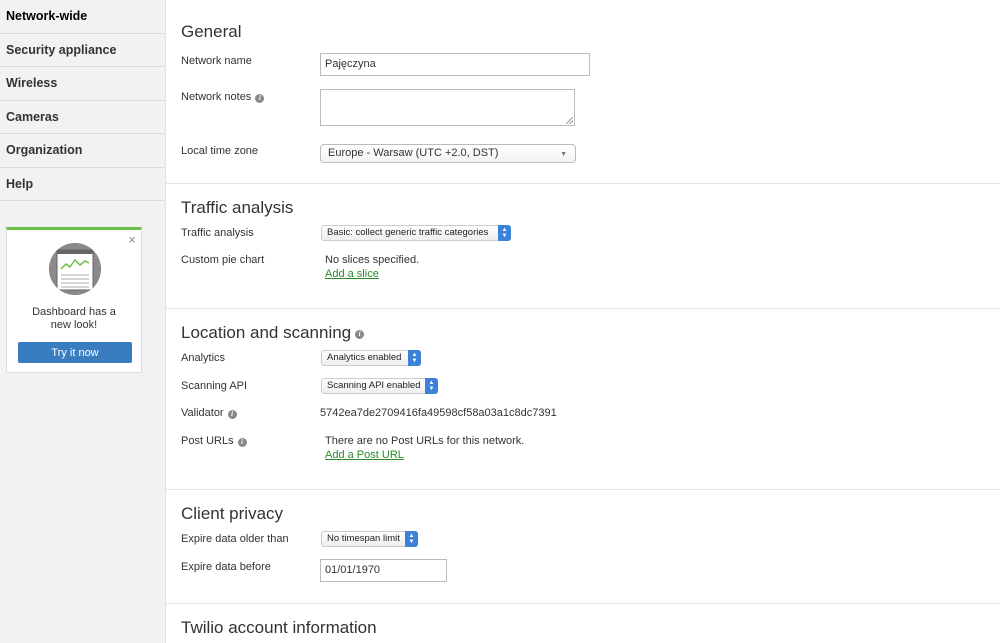 The image size is (1000, 643). What do you see at coordinates (75, 269) in the screenshot?
I see `dashboard-illustration-icon` at bounding box center [75, 269].